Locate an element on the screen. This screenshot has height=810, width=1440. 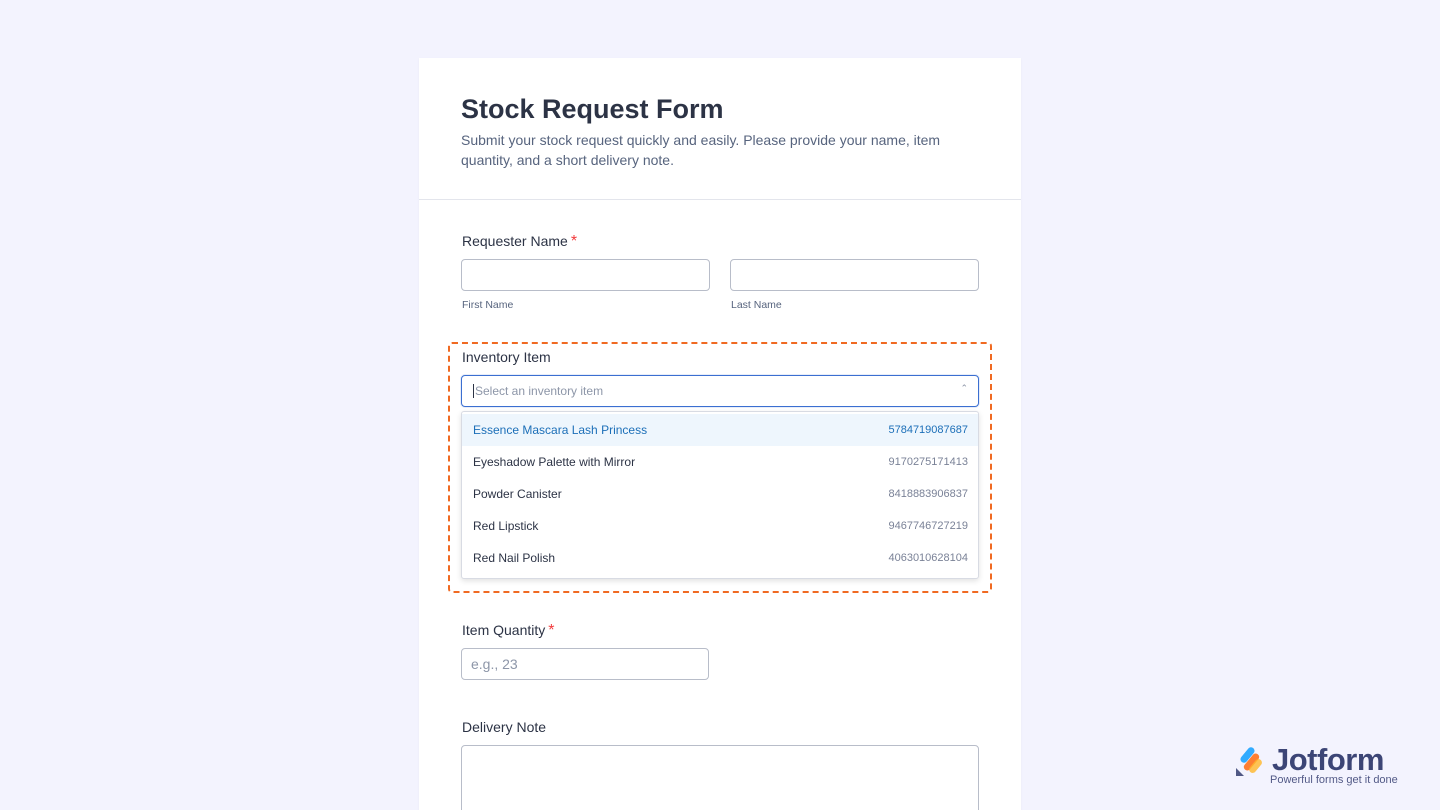
option-name: Powder Canister is located at coordinates (517, 494).